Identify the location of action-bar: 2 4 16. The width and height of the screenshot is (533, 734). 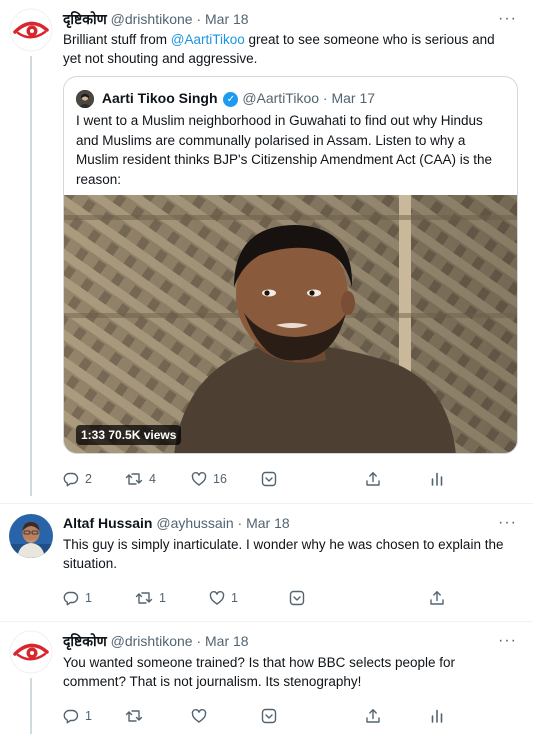
(283, 478).